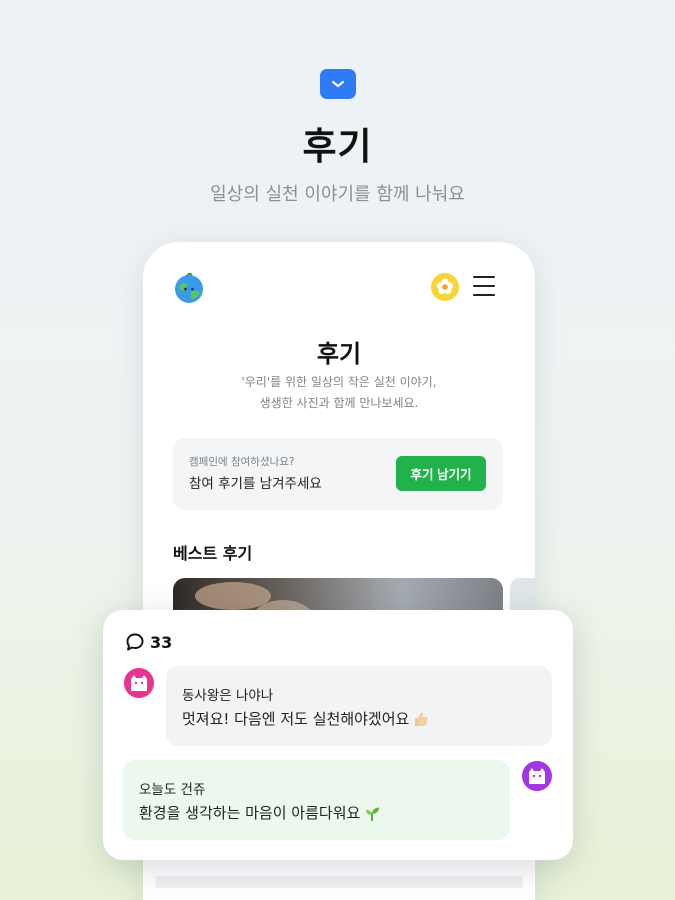  I want to click on cta-question: 캠페인에 참여하셨나요?, so click(242, 462).